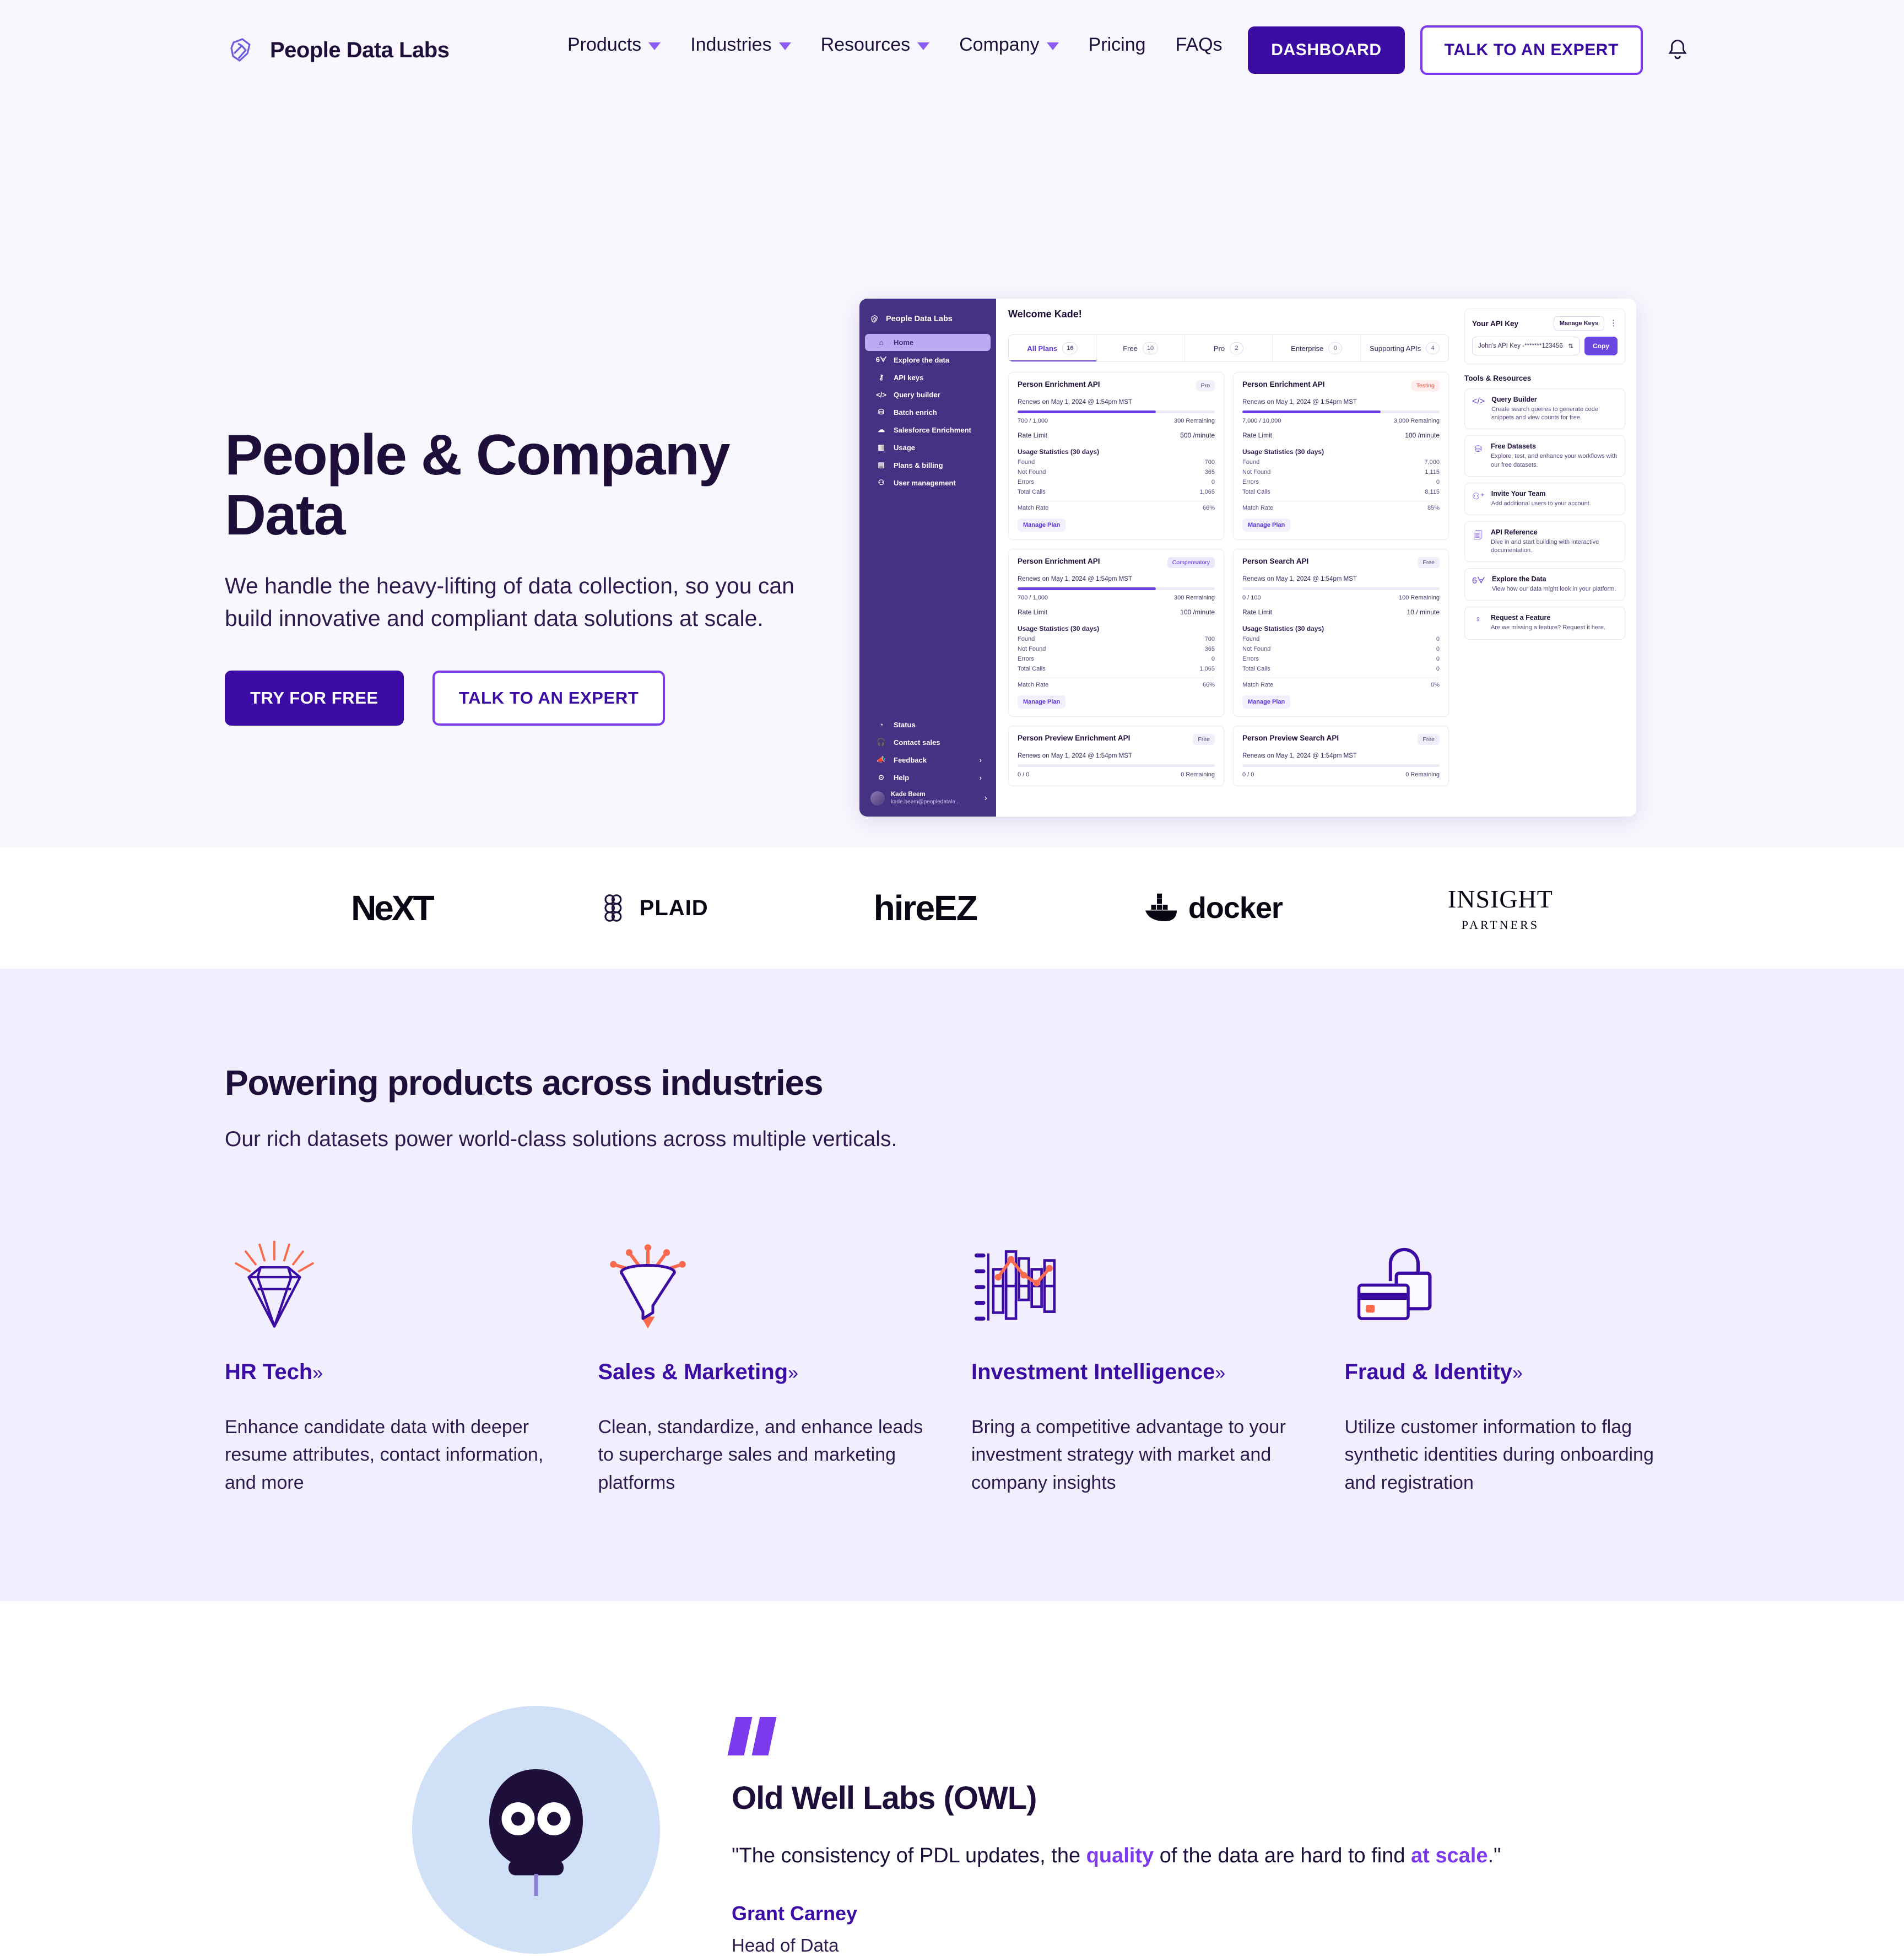  I want to click on sidebar-user-account: Kade Beem kade.beem@peopledatala... ›, so click(927, 797).